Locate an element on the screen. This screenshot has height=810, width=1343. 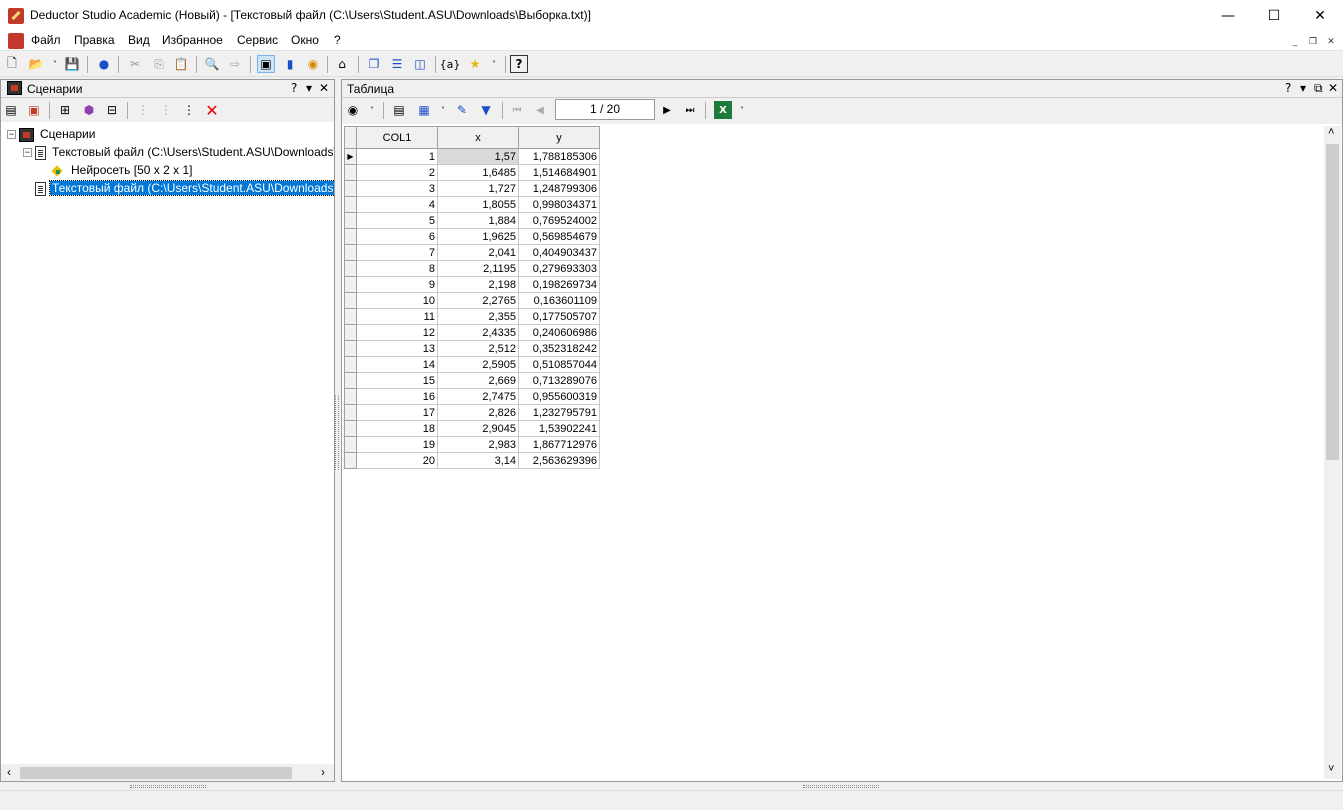
excel-export-icon: X is located at coordinates (723, 110).